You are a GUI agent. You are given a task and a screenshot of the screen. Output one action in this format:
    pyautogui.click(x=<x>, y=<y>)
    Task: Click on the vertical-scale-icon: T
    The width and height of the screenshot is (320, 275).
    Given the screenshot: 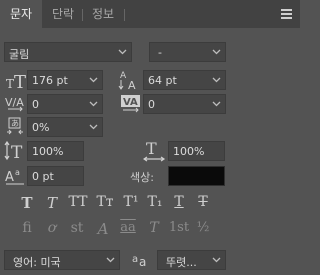 What is the action you would take?
    pyautogui.click(x=13, y=151)
    